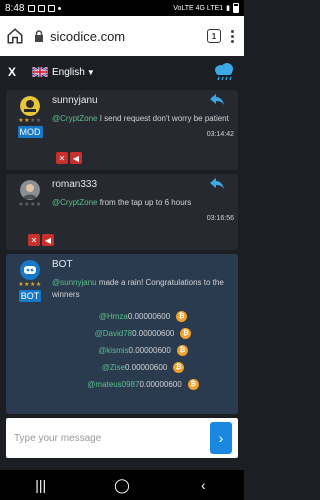  What do you see at coordinates (143, 100) in the screenshot?
I see `message-username: sunnyjanu` at bounding box center [143, 100].